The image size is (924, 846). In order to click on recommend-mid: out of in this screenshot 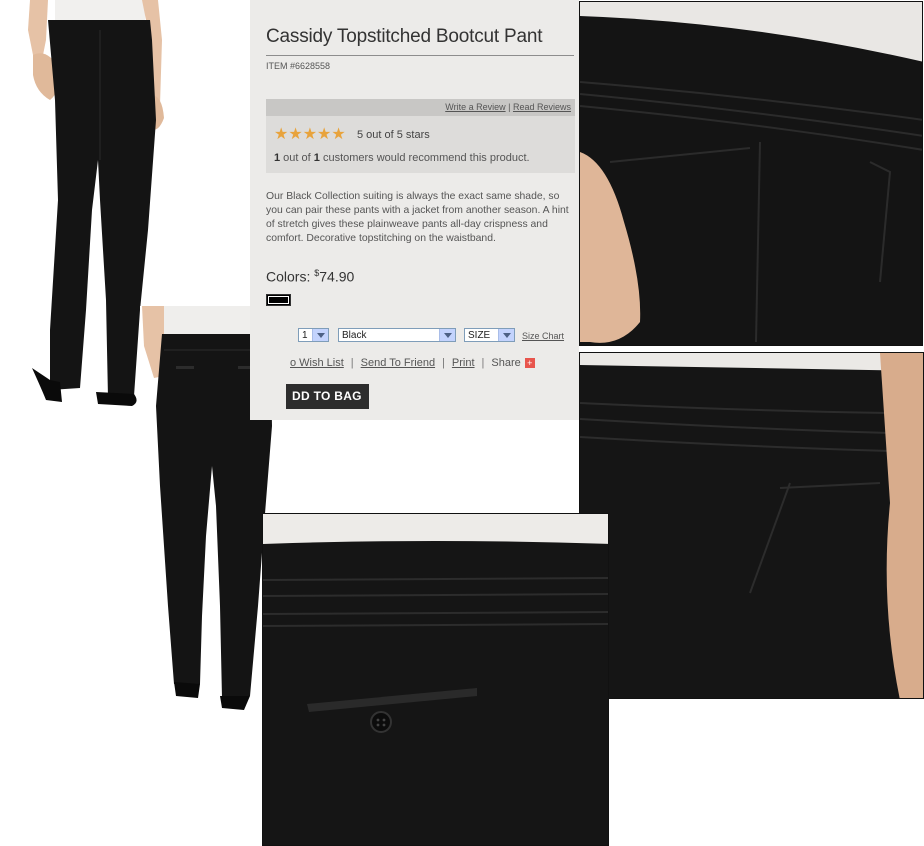, I will do `click(297, 158)`.